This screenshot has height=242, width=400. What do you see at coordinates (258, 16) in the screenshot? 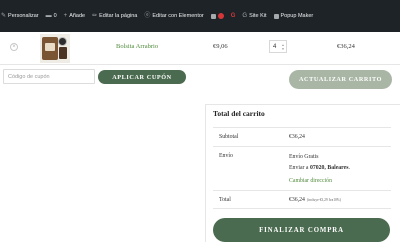
I see `admin-bar-sitekit-label: Site Kit` at bounding box center [258, 16].